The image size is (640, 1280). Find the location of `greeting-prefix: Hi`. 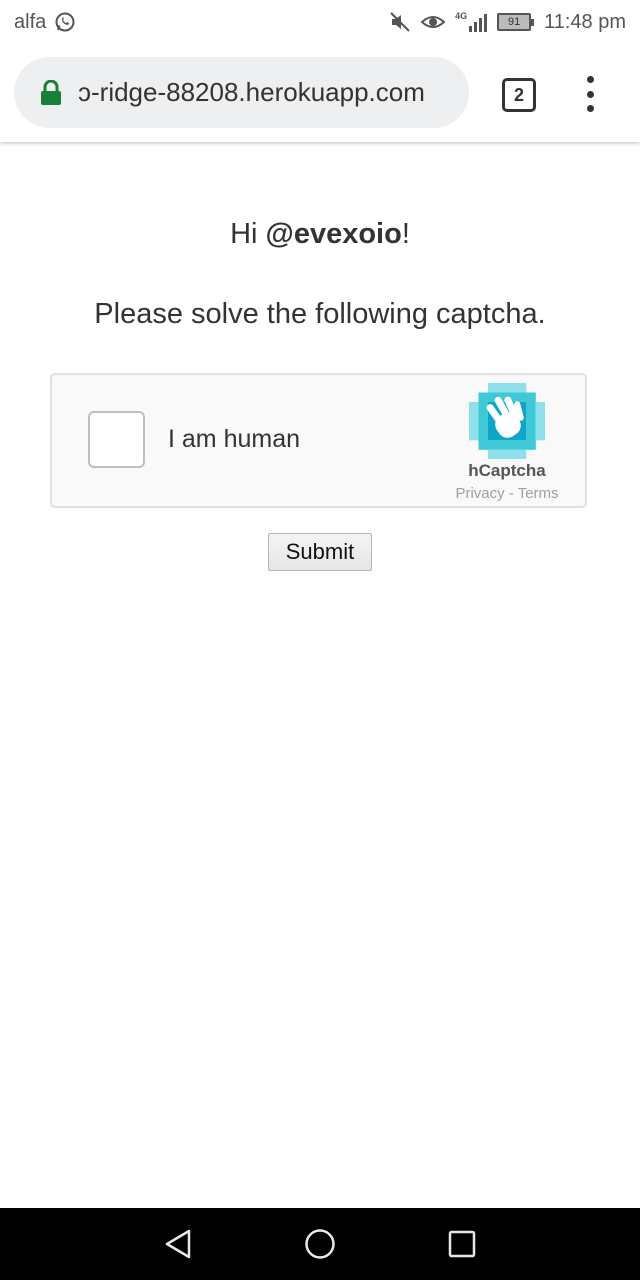

greeting-prefix: Hi is located at coordinates (248, 234).